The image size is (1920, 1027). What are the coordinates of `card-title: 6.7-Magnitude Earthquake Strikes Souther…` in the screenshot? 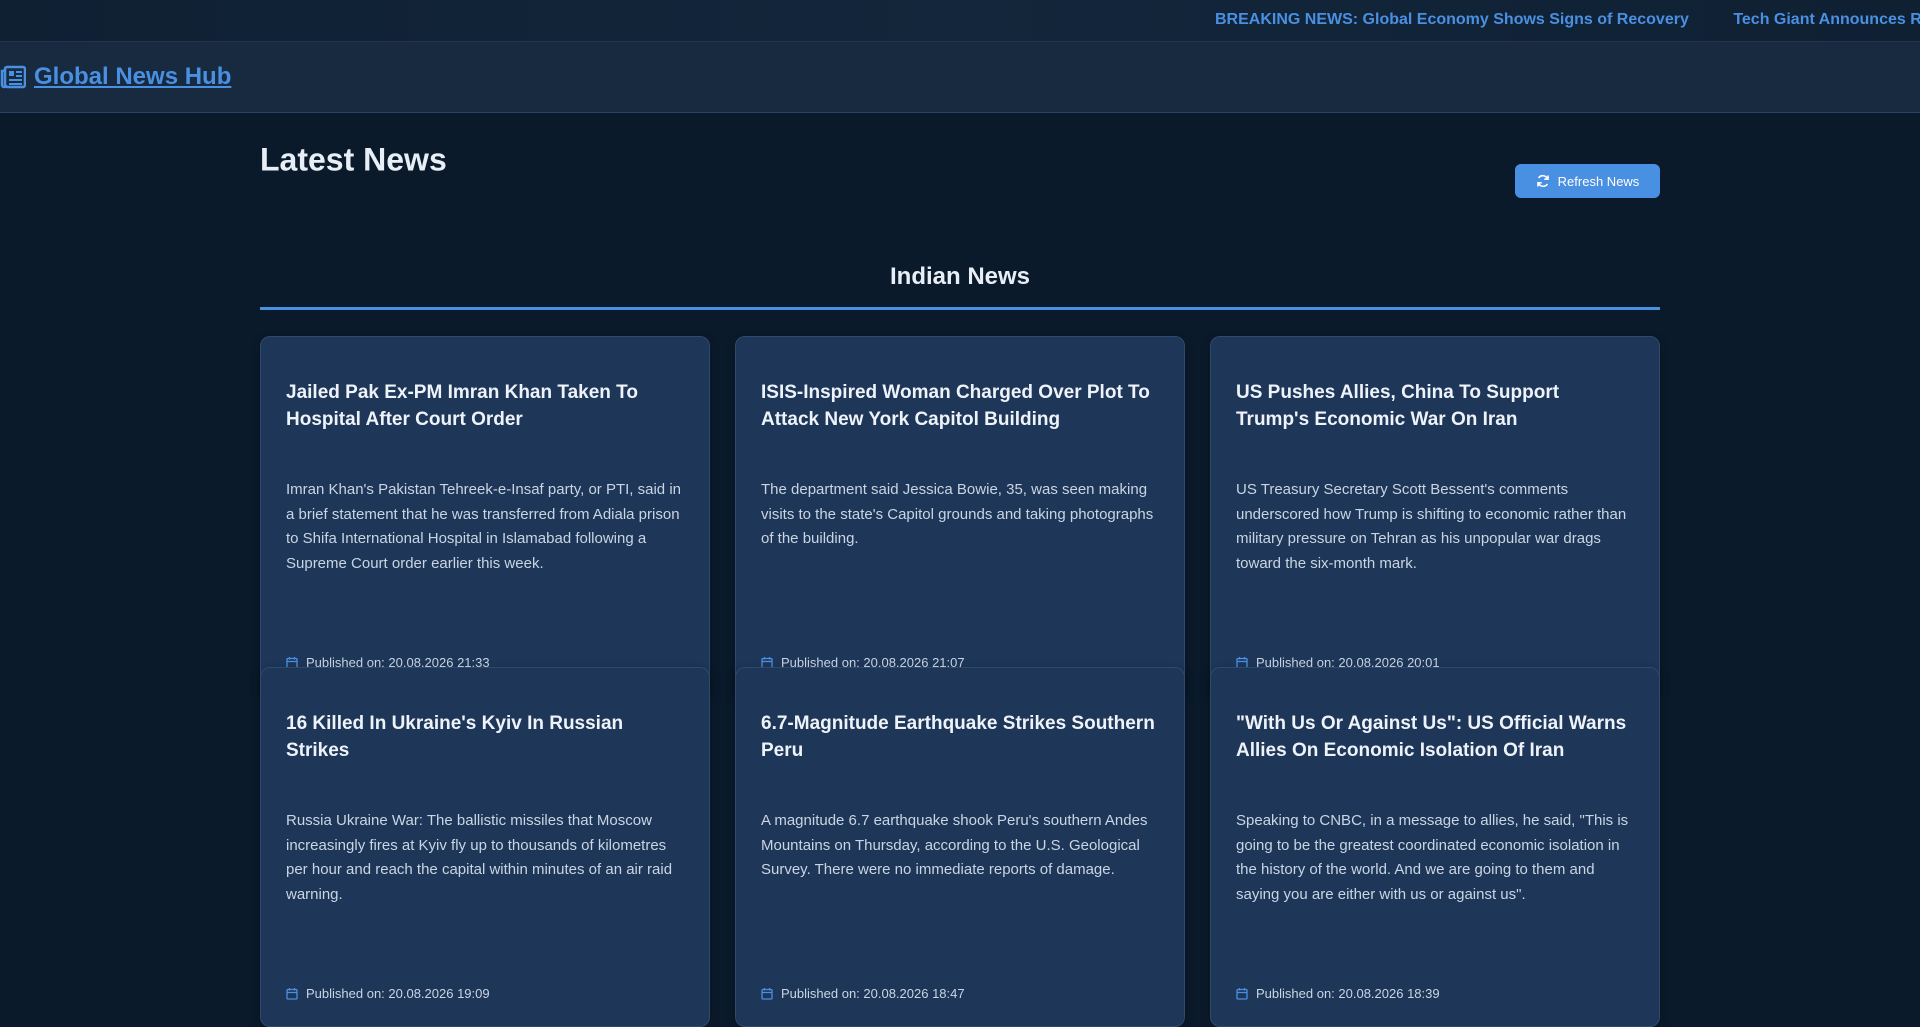 It's located at (961, 737).